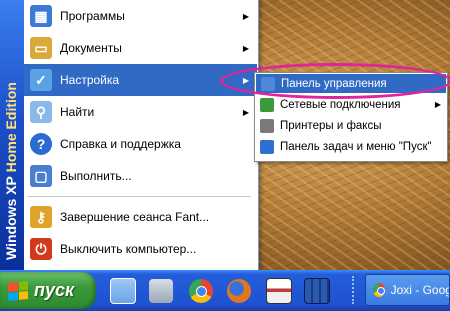  I want to click on submenu-item-label: Панель задач и меню "Пуск", so click(356, 146).